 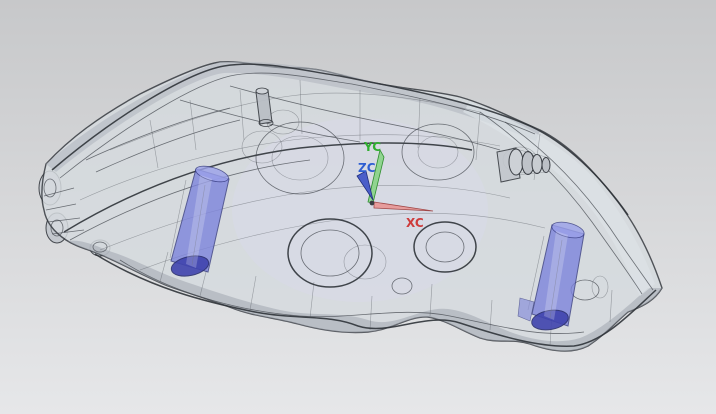 What do you see at coordinates (372, 203) in the screenshot?
I see `triad-origin` at bounding box center [372, 203].